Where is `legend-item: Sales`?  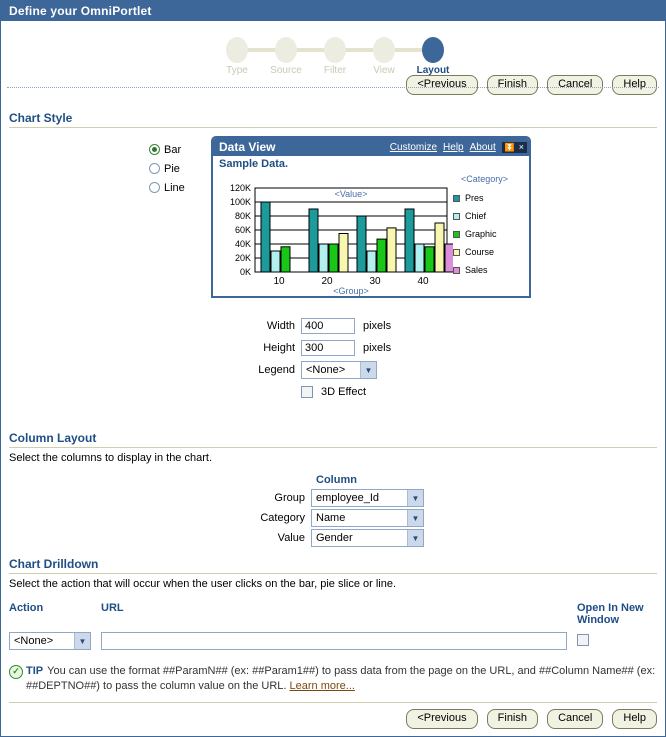 legend-item: Sales is located at coordinates (491, 270).